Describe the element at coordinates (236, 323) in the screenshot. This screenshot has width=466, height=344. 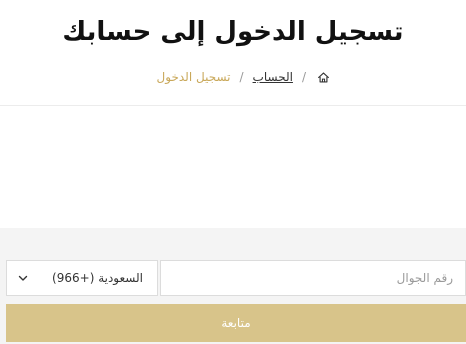
I see `continue-button: متابعة` at that location.